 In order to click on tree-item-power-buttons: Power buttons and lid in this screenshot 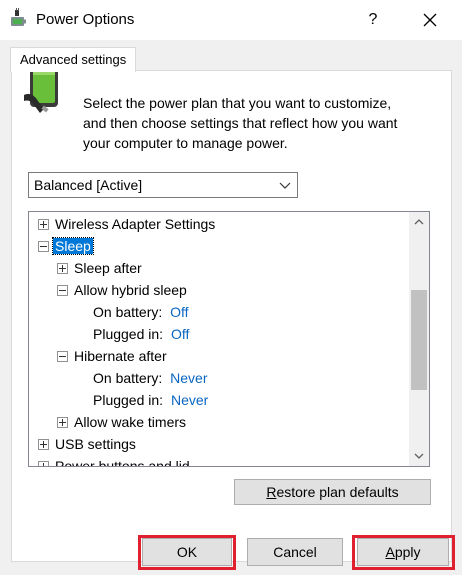, I will do `click(114, 461)`.